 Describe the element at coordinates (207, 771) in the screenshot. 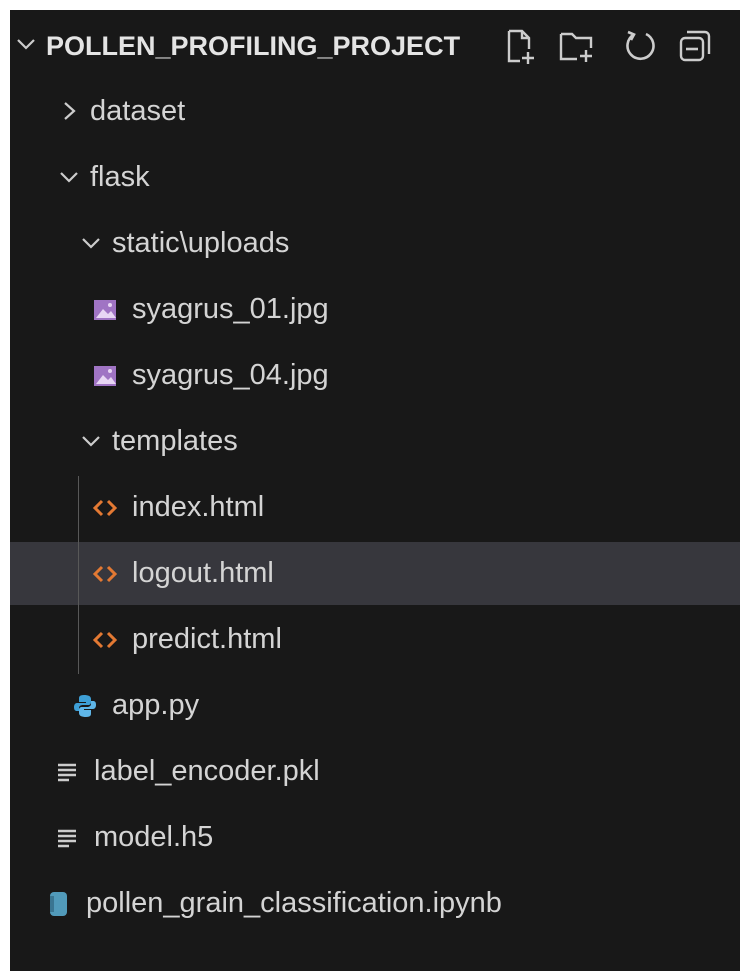

I see `tree-item-label: label_encoder.pkl` at that location.